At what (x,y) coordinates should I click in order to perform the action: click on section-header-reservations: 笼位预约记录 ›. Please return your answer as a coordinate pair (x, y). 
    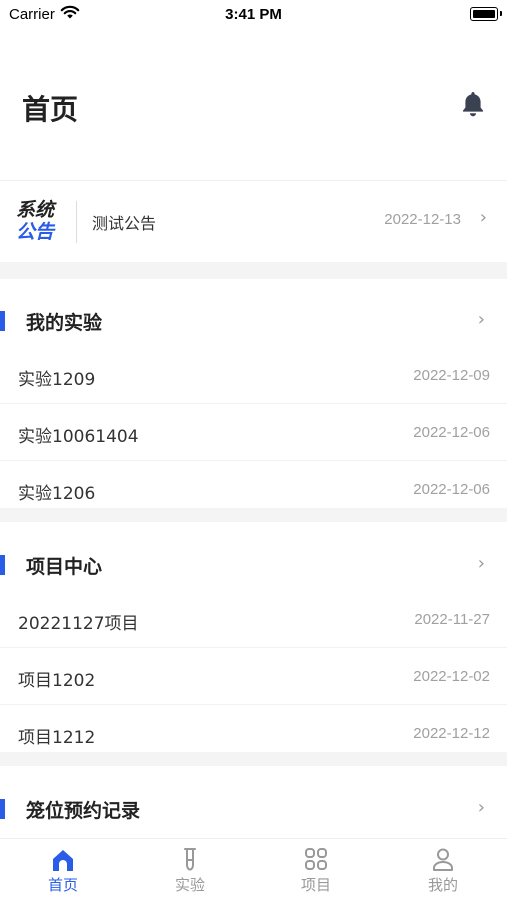
    Looking at the image, I should click on (253, 810).